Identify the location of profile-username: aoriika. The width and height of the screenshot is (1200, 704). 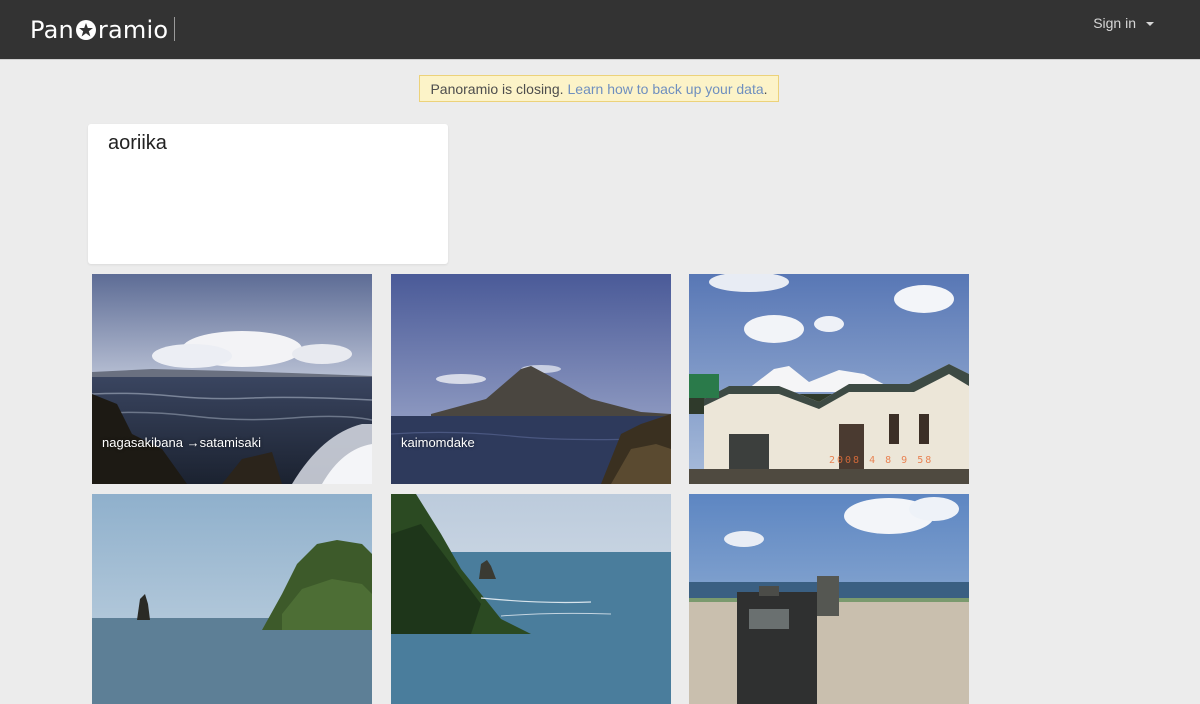
(137, 143).